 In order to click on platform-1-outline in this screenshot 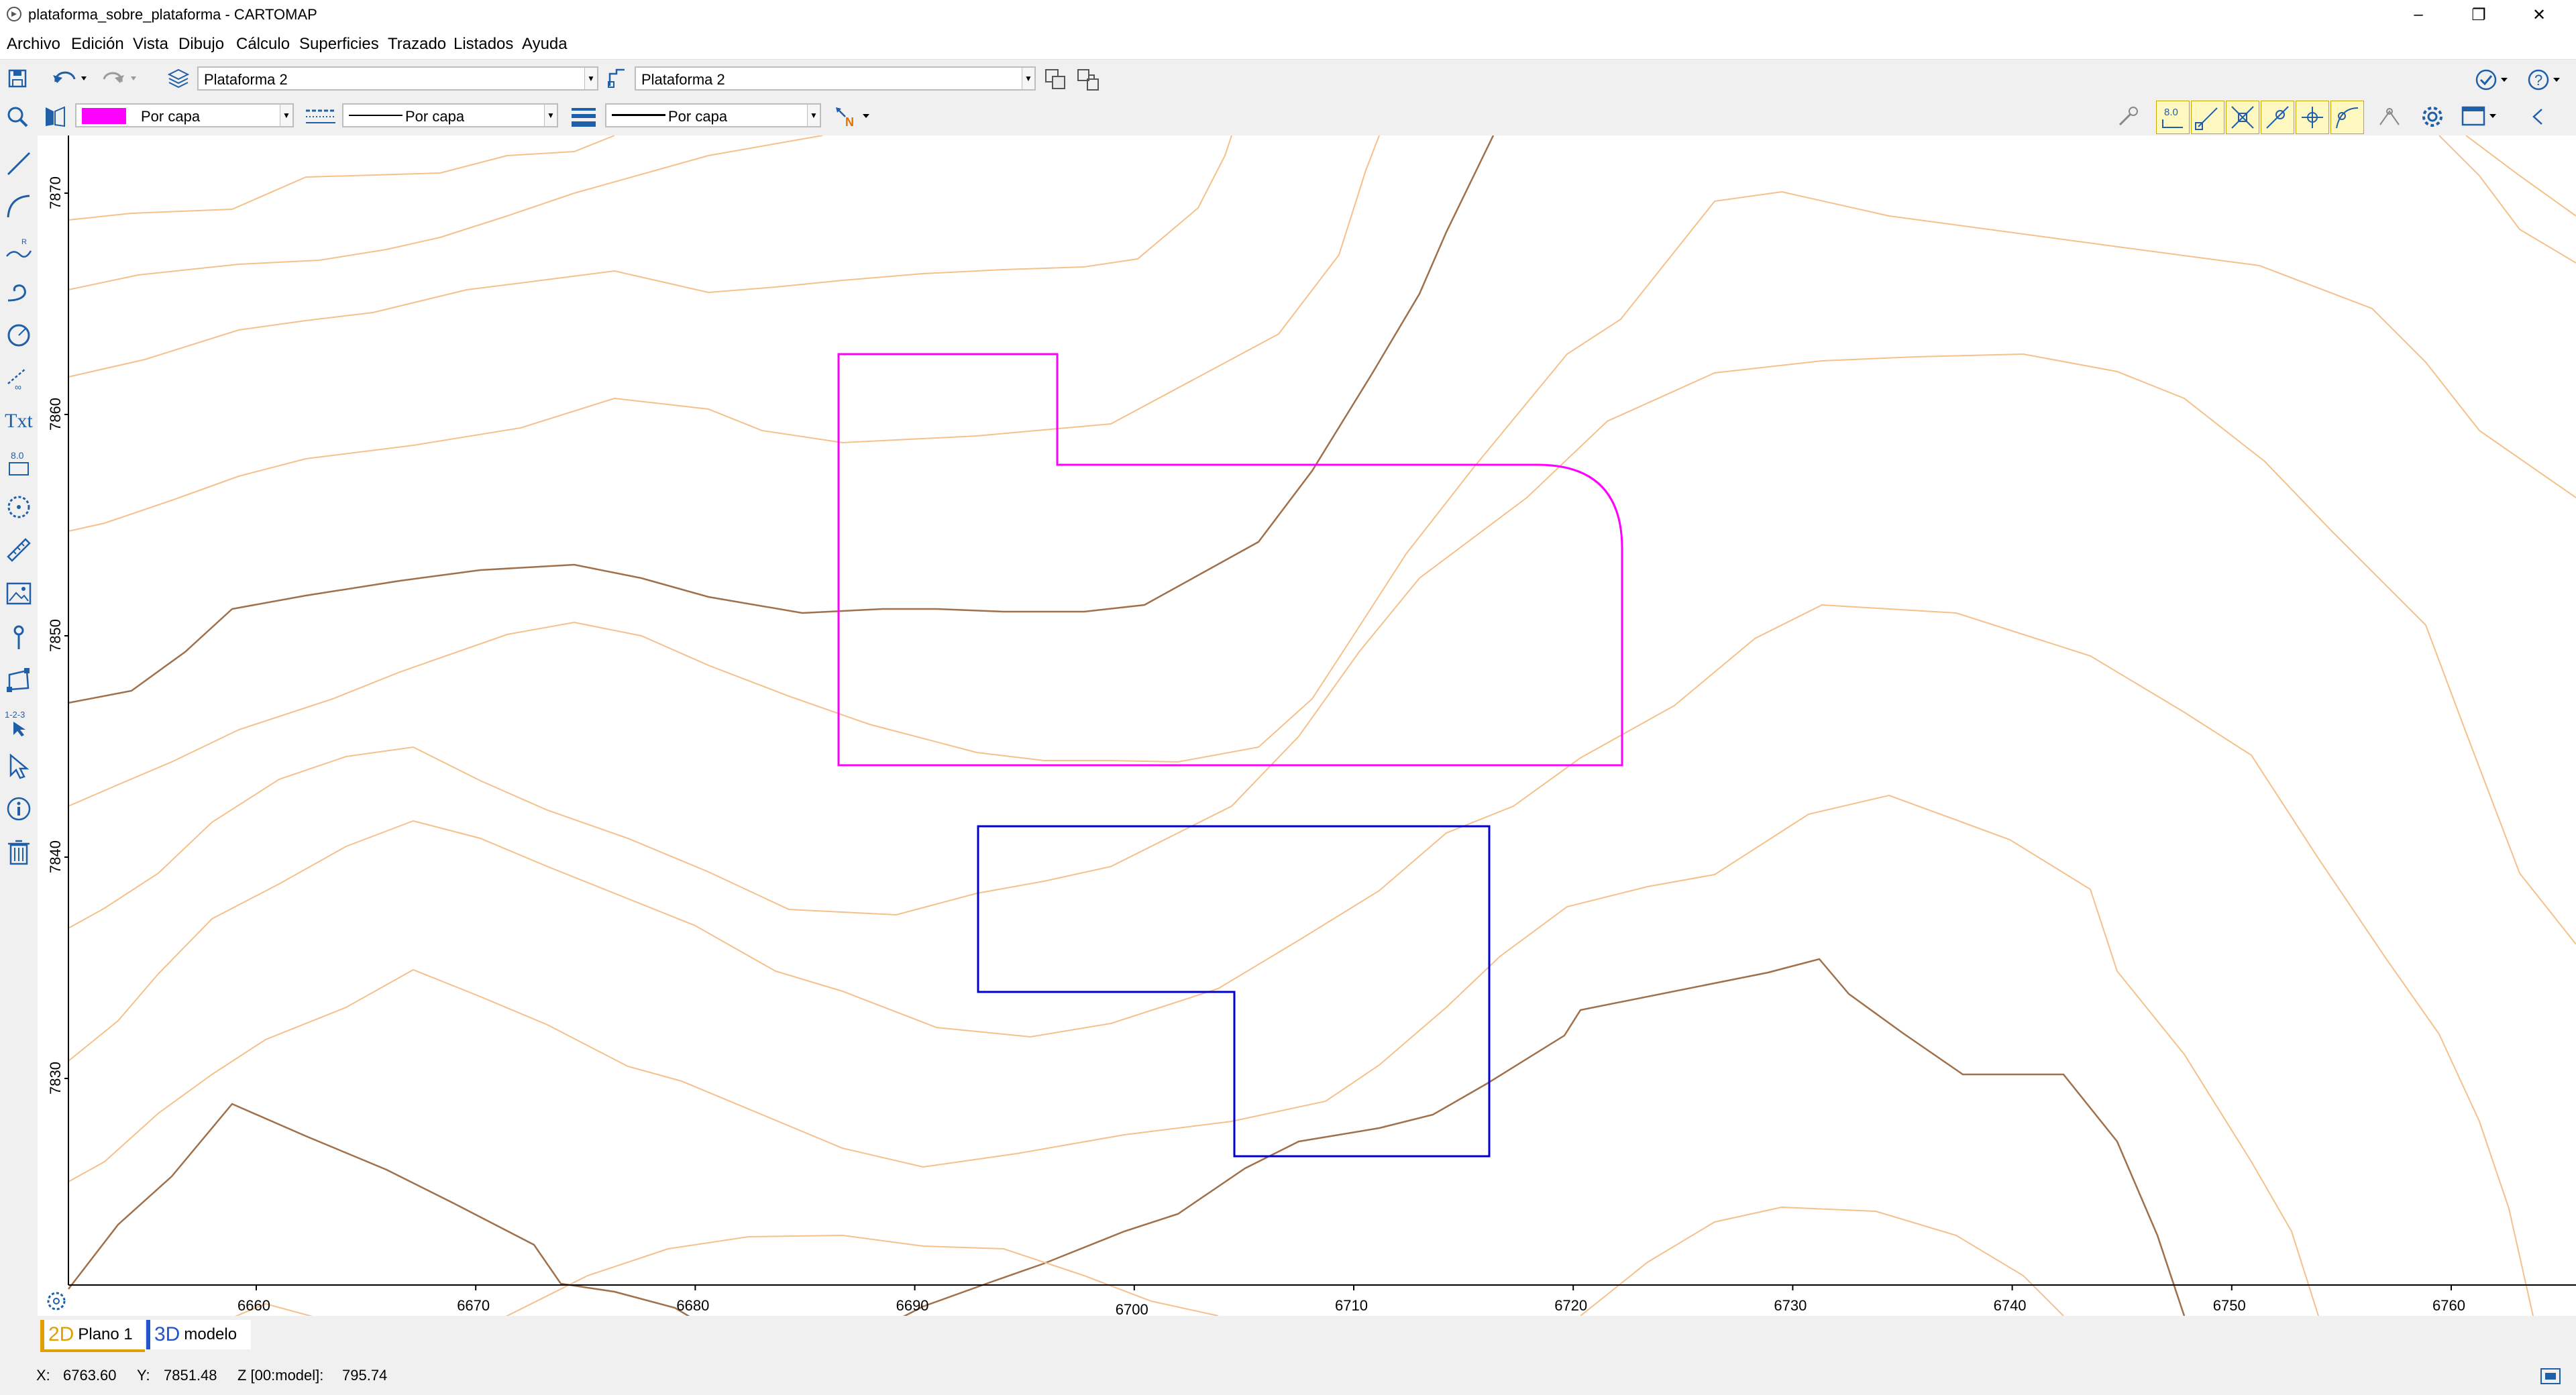, I will do `click(1230, 560)`.